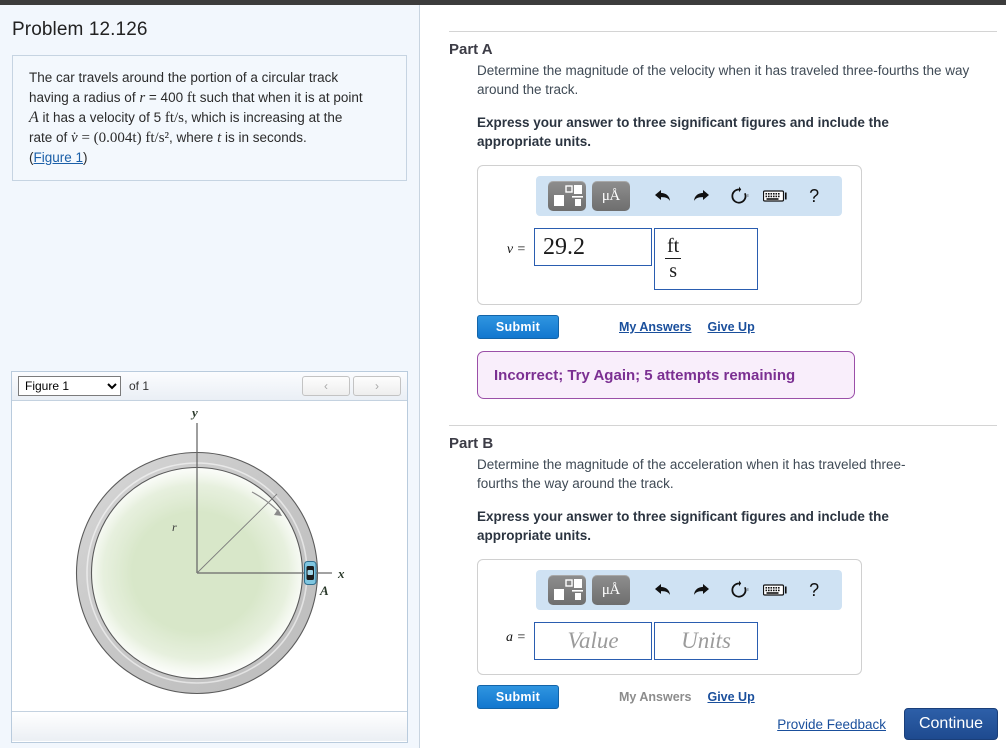  What do you see at coordinates (673, 271) in the screenshot?
I see `units-denominator: s` at bounding box center [673, 271].